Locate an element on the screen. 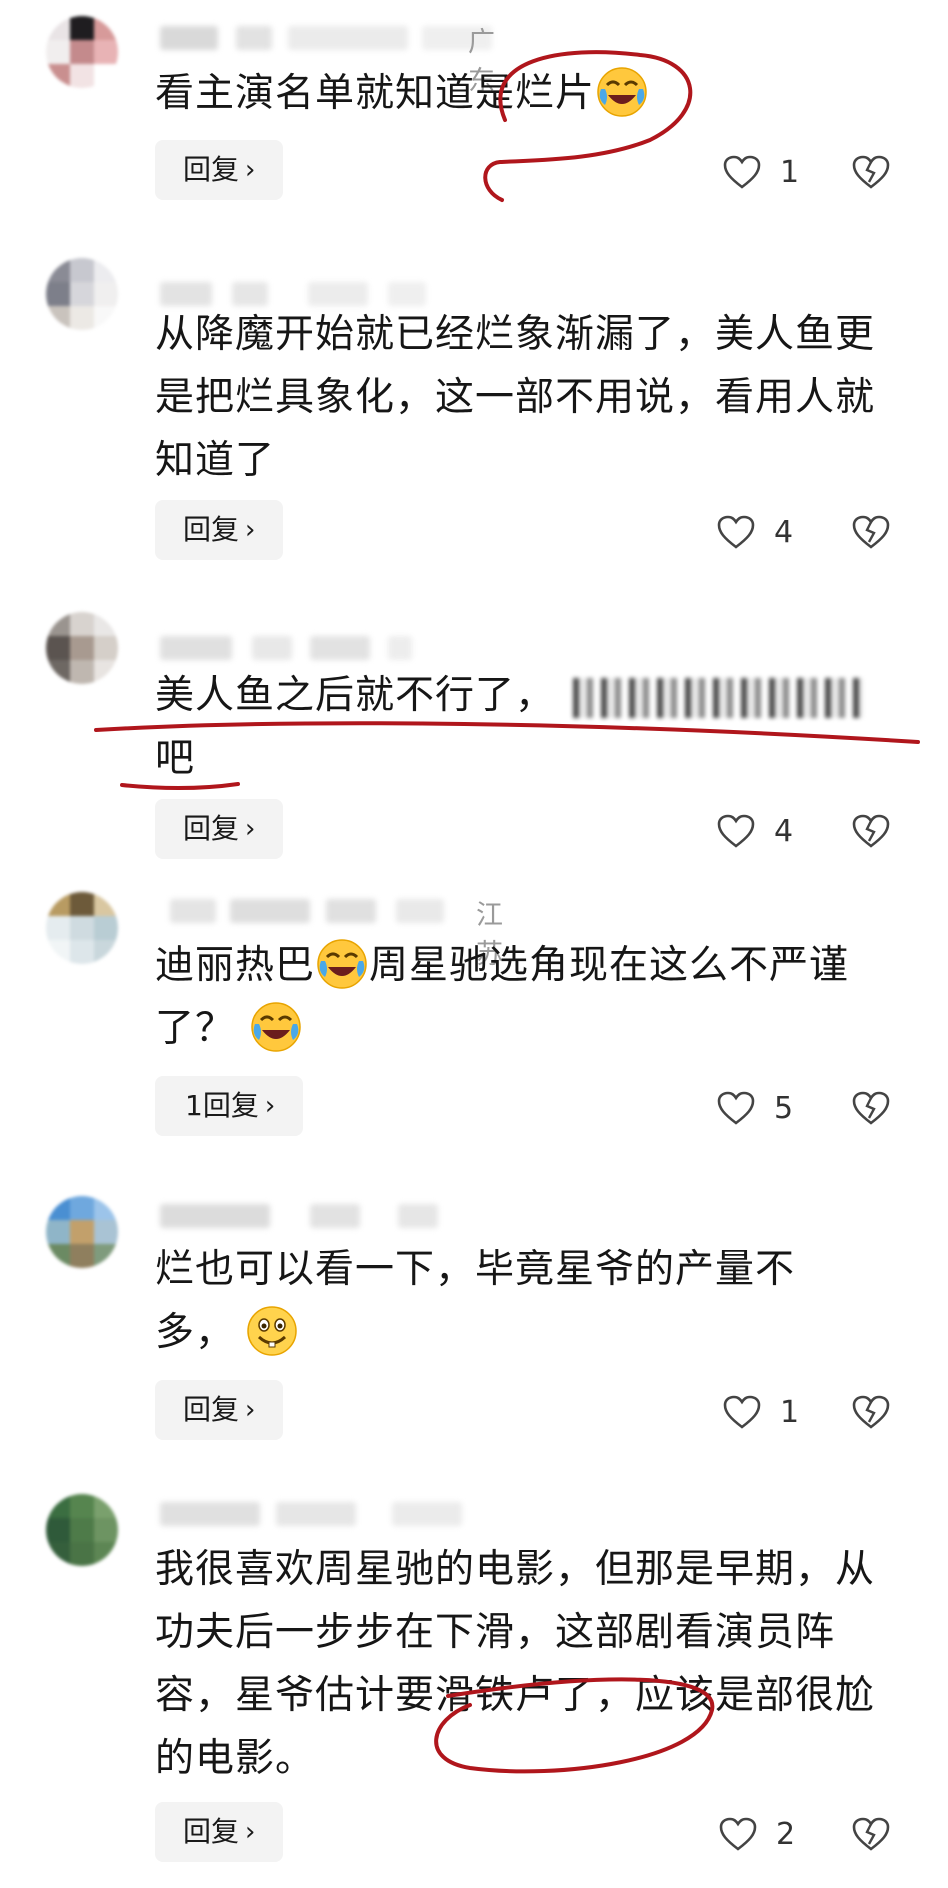 The width and height of the screenshot is (948, 1888). like-button: 2 is located at coordinates (756, 1834).